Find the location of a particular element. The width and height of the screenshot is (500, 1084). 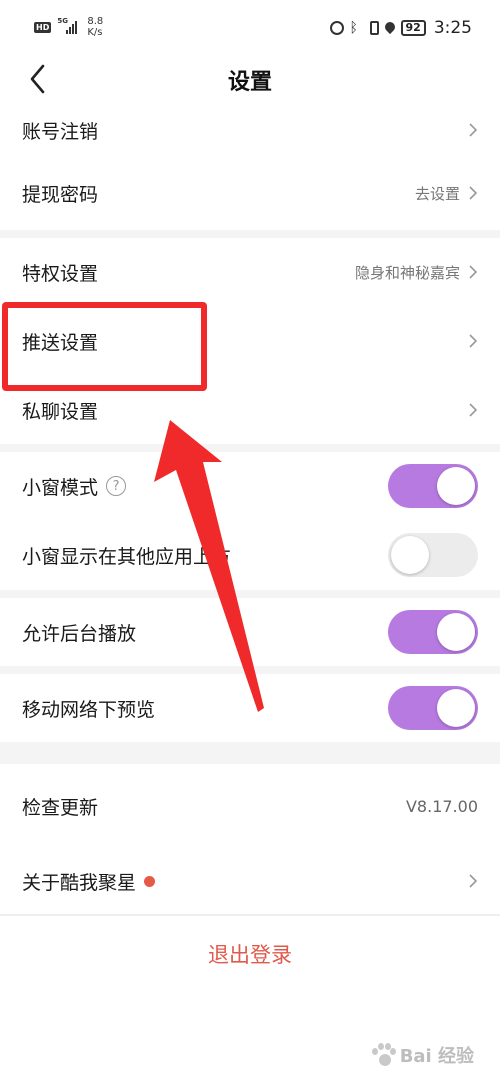

row-label: 关于酷我聚星 is located at coordinates (79, 882).